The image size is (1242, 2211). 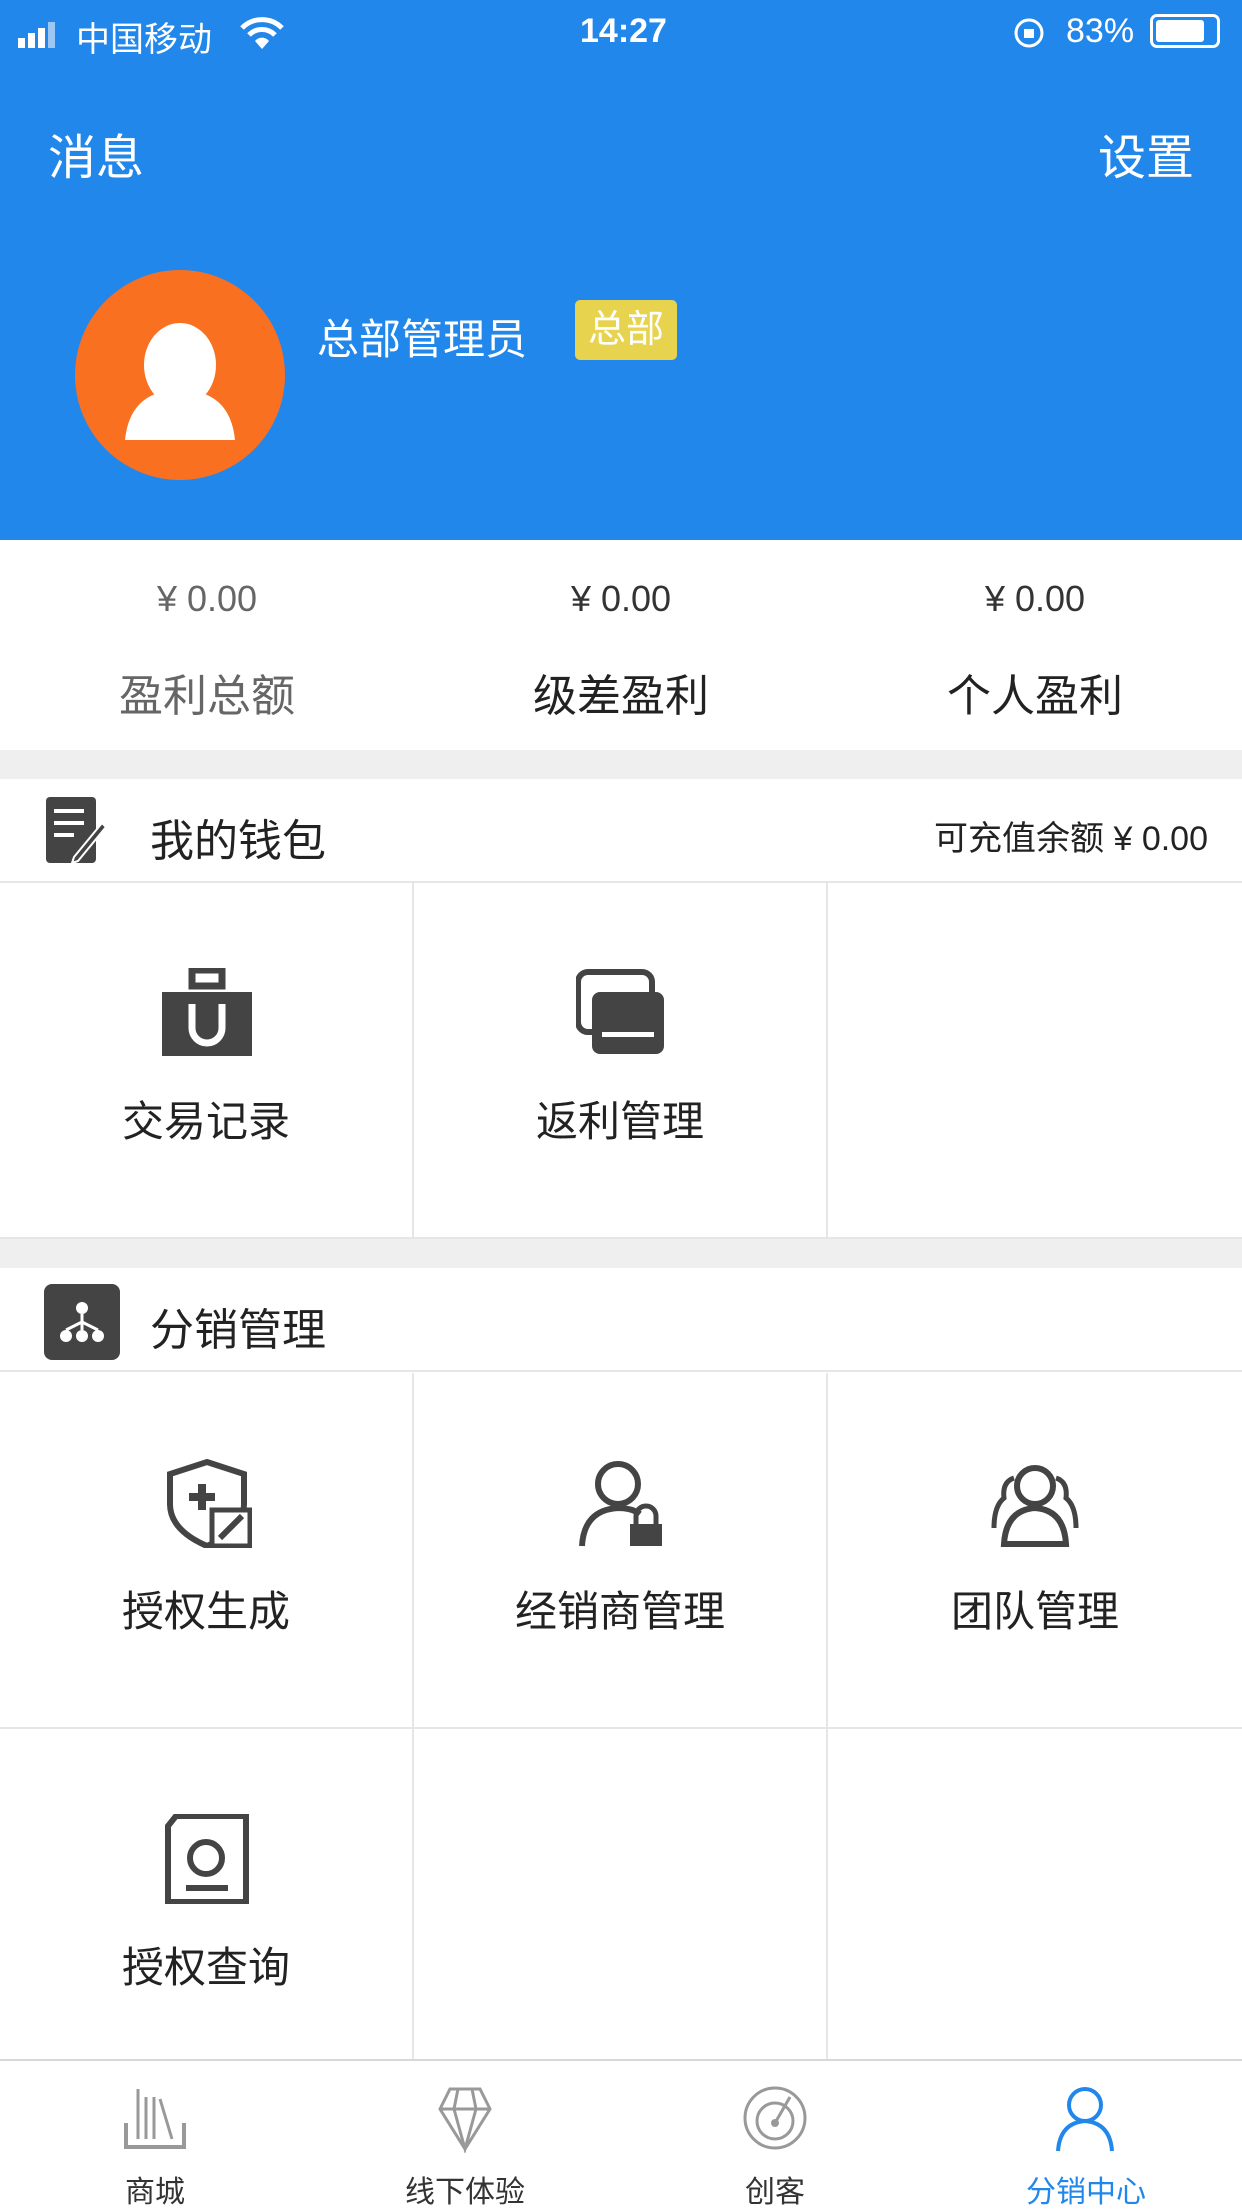 I want to click on grid-item-label: 团队管理, so click(x=1034, y=1611).